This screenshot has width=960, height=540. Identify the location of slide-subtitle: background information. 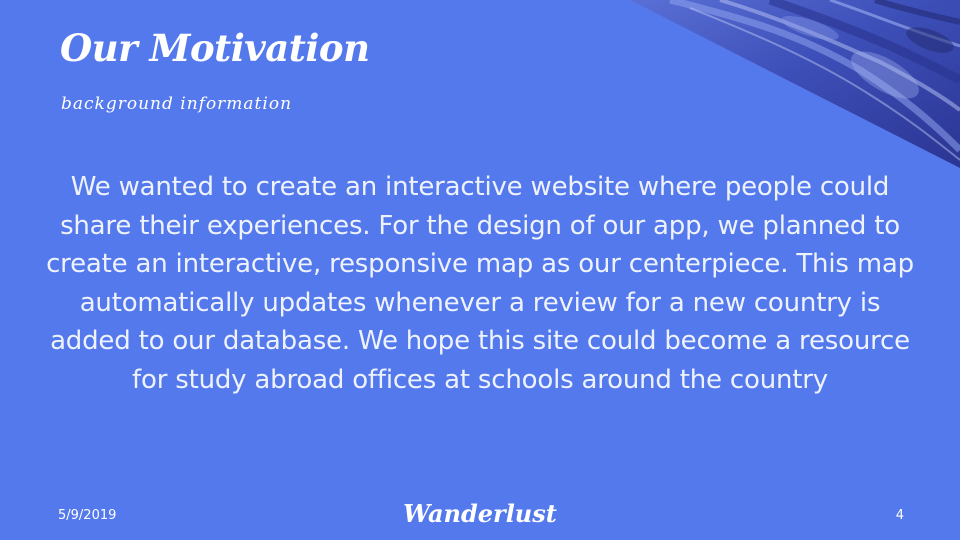
(177, 104).